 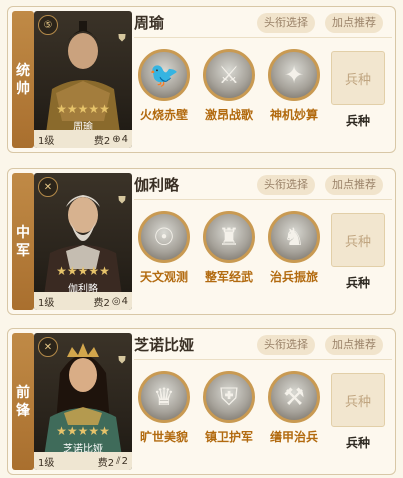 I want to click on soldiers-icon: ♜, so click(x=229, y=237).